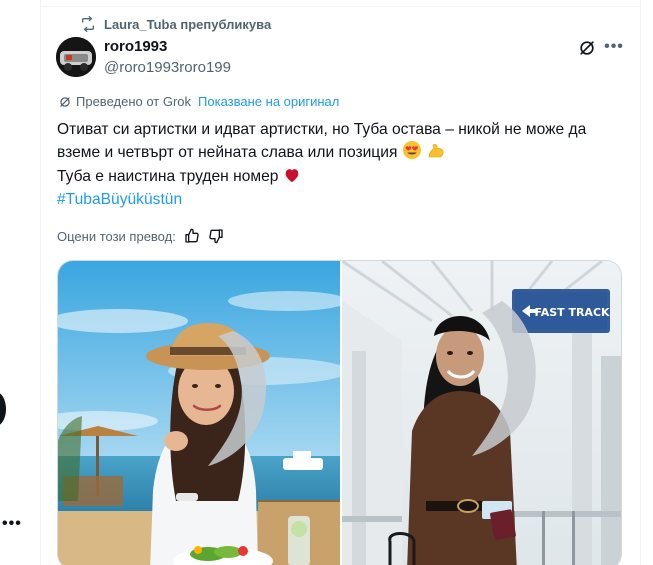 The width and height of the screenshot is (653, 565). What do you see at coordinates (167, 67) in the screenshot?
I see `author-handle: @roro1993roro199` at bounding box center [167, 67].